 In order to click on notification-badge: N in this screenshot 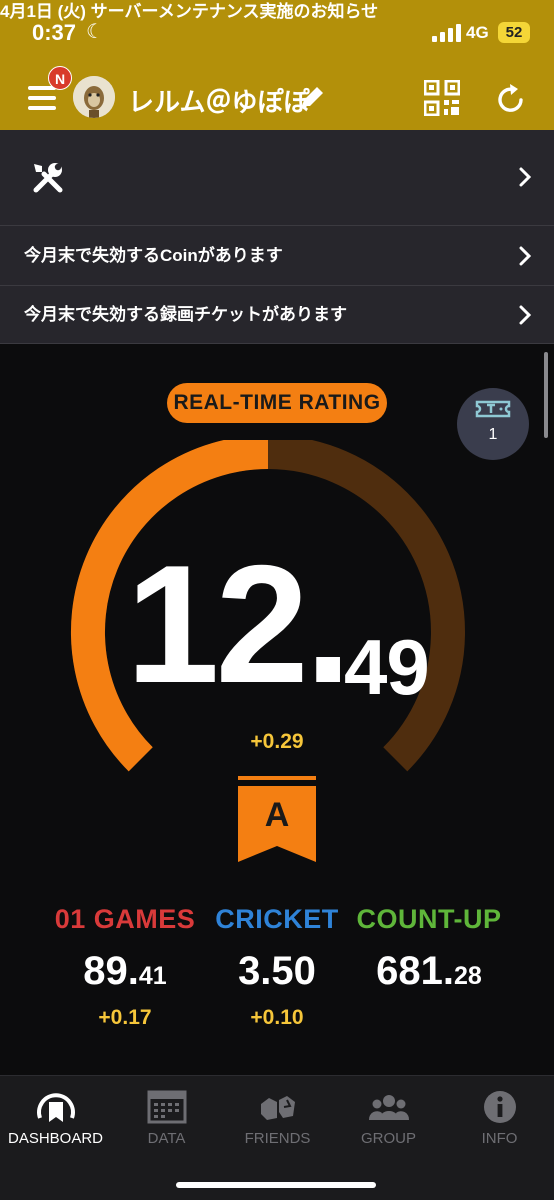, I will do `click(60, 78)`.